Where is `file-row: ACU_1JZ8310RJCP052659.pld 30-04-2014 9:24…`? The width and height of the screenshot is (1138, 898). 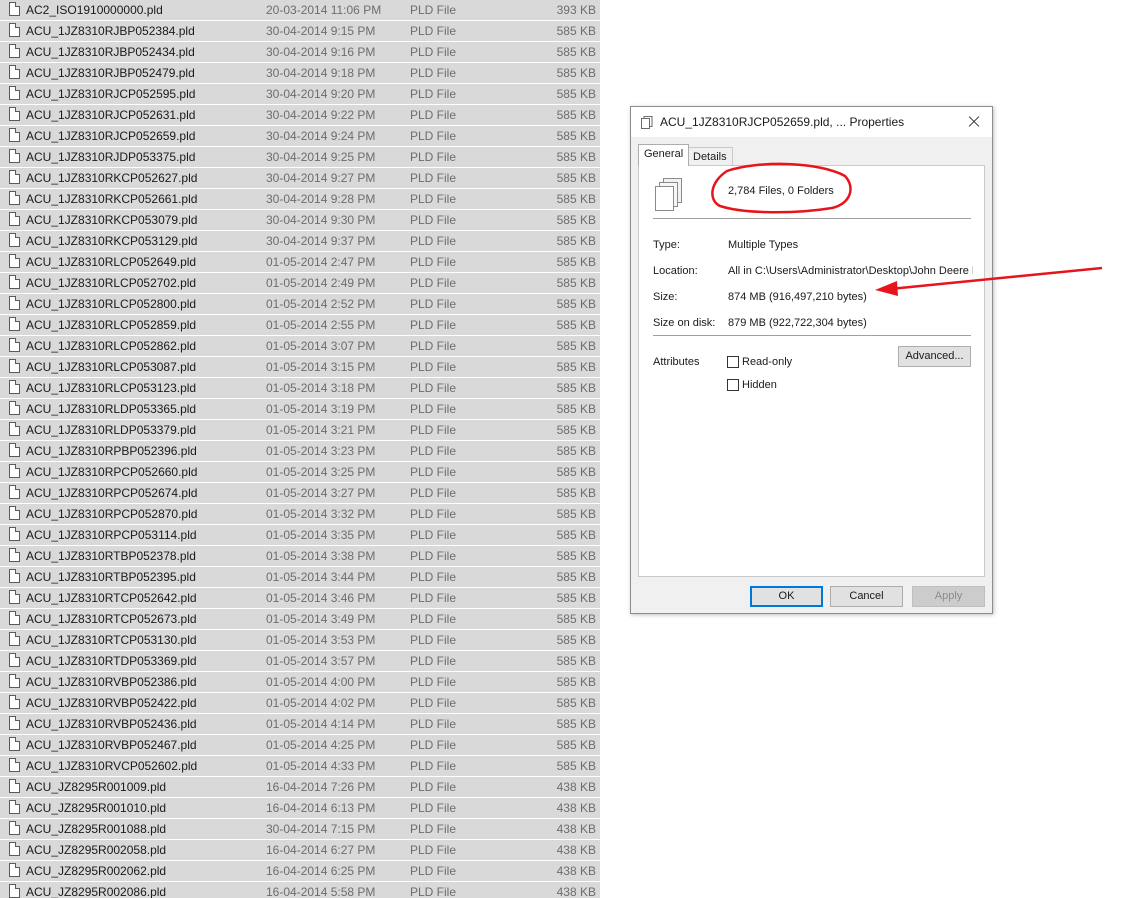
file-row: ACU_1JZ8310RJCP052659.pld 30-04-2014 9:24… is located at coordinates (300, 135).